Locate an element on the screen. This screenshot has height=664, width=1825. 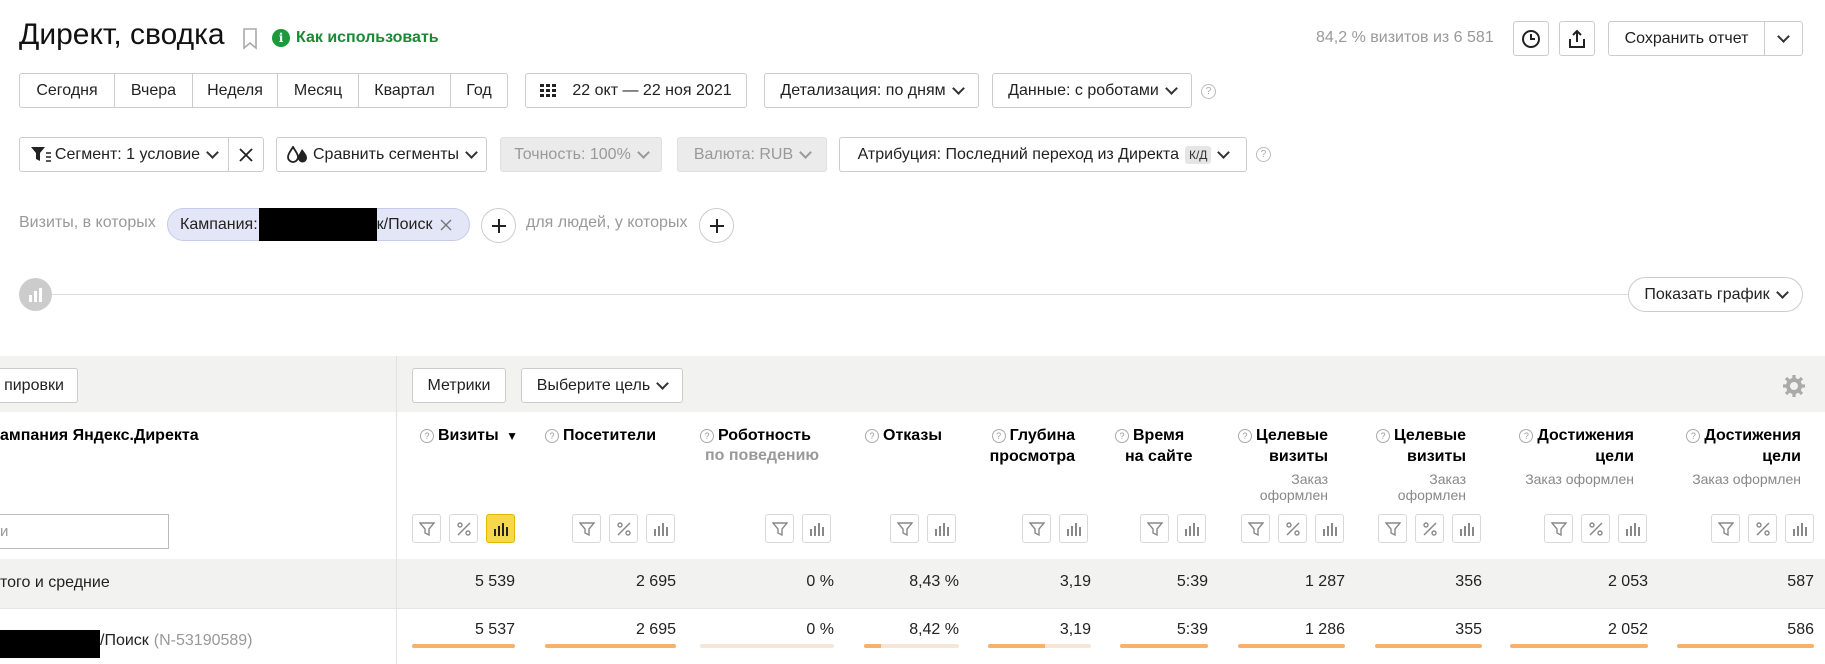
col-header-bounces: ? Отказы is located at coordinates (915, 435).